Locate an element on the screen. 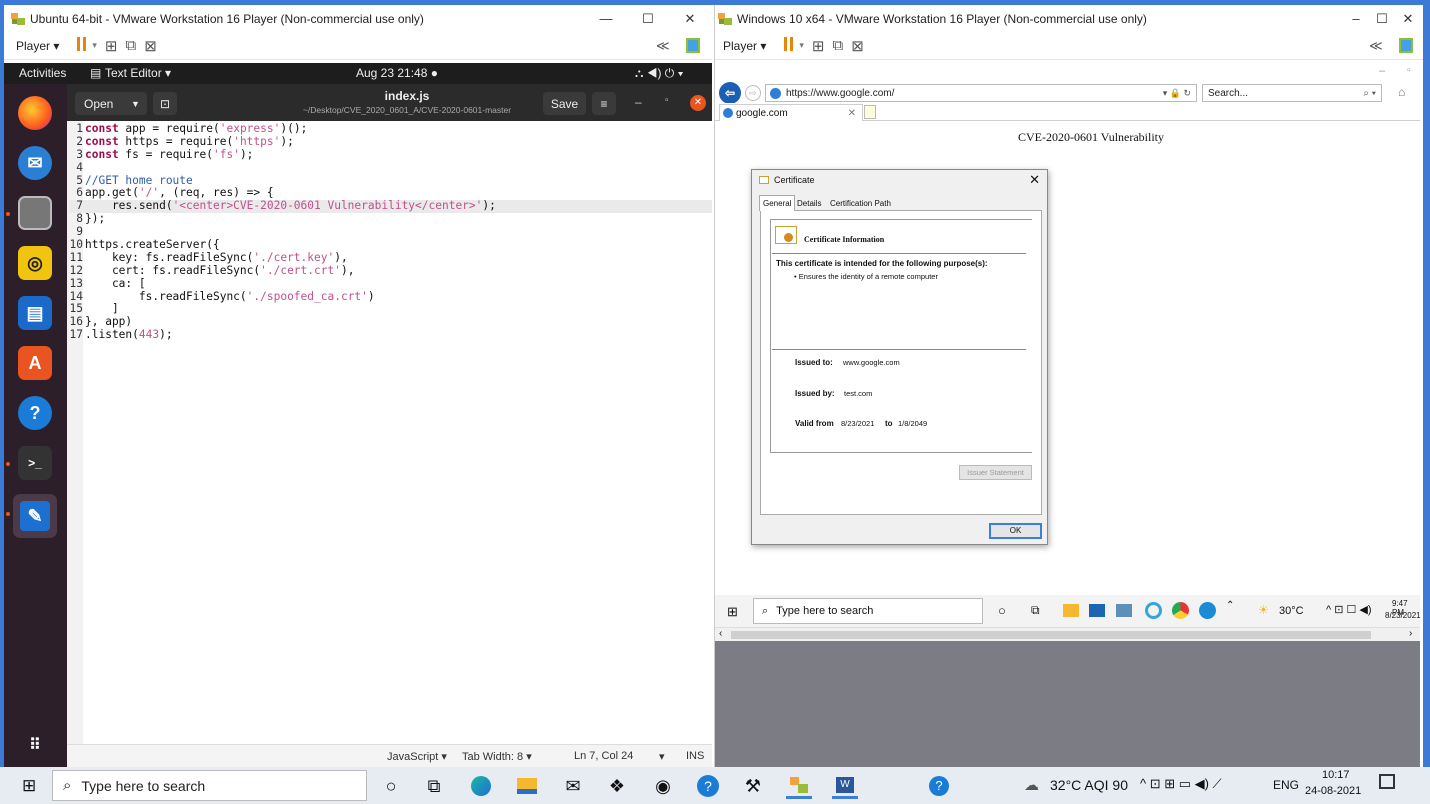  search-input: Search... ⌕ ▾ is located at coordinates (1292, 93).